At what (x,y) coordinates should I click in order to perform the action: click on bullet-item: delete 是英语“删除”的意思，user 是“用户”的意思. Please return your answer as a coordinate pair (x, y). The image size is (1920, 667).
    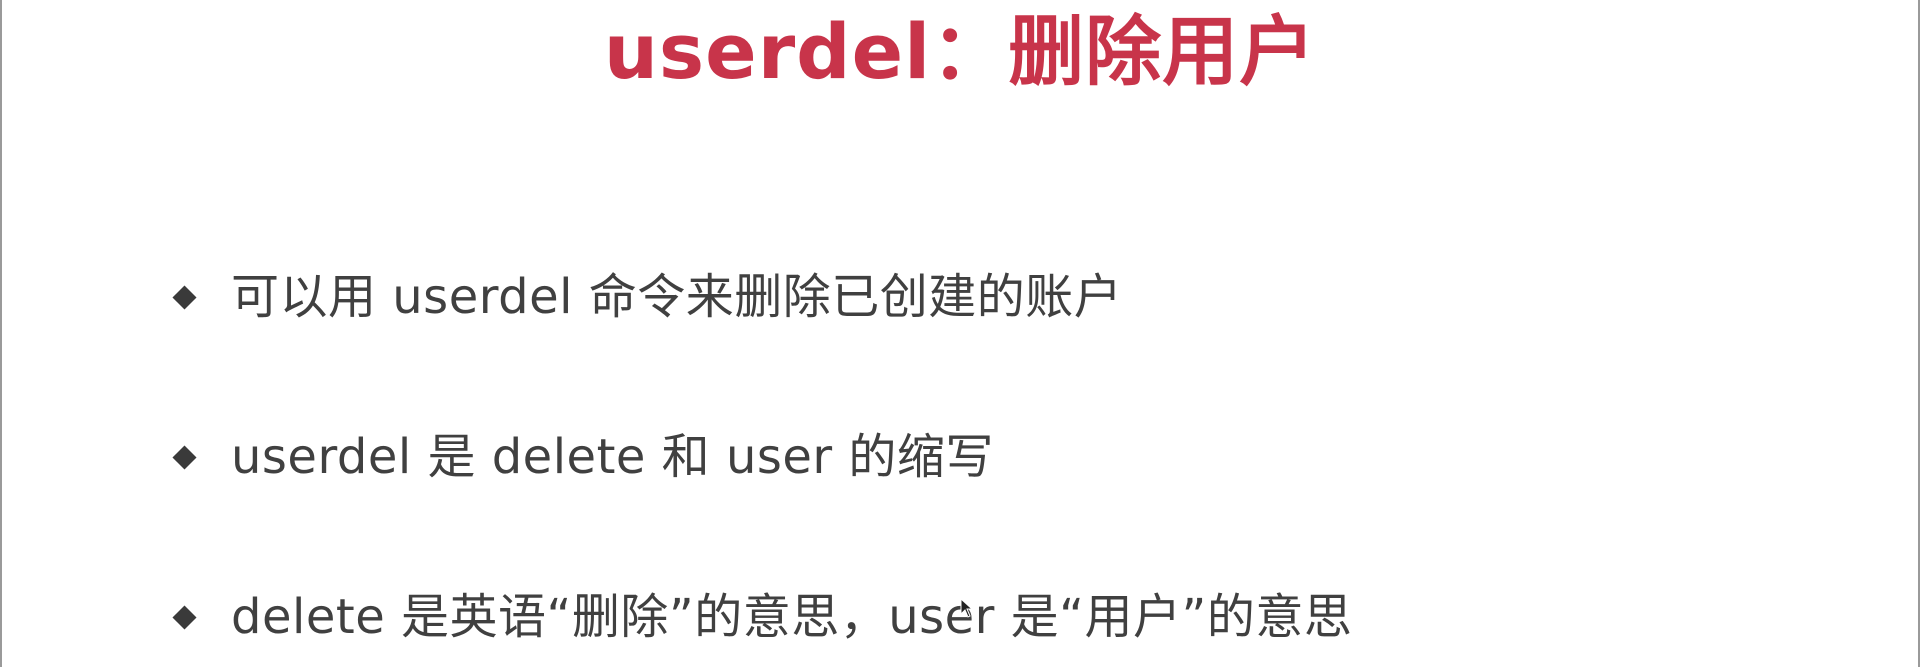
    Looking at the image, I should click on (761, 617).